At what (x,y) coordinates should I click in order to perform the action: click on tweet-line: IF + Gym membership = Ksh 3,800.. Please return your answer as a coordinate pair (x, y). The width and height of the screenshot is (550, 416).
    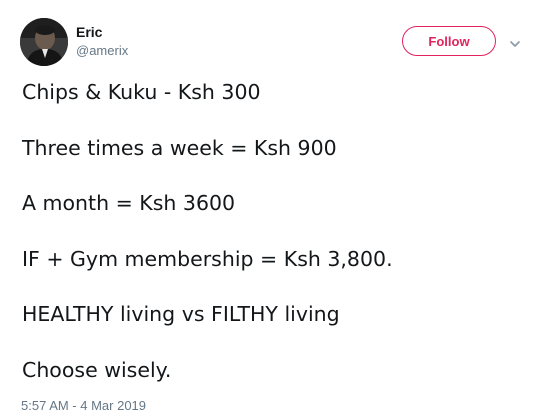
    Looking at the image, I should click on (207, 258).